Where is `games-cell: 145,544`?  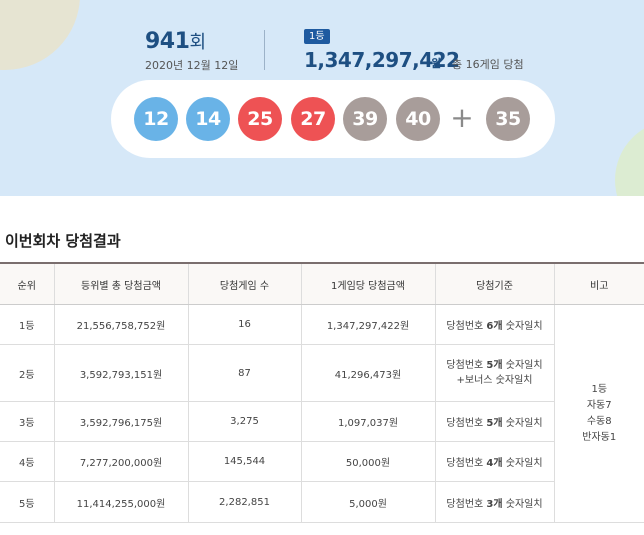
games-cell: 145,544 is located at coordinates (244, 461).